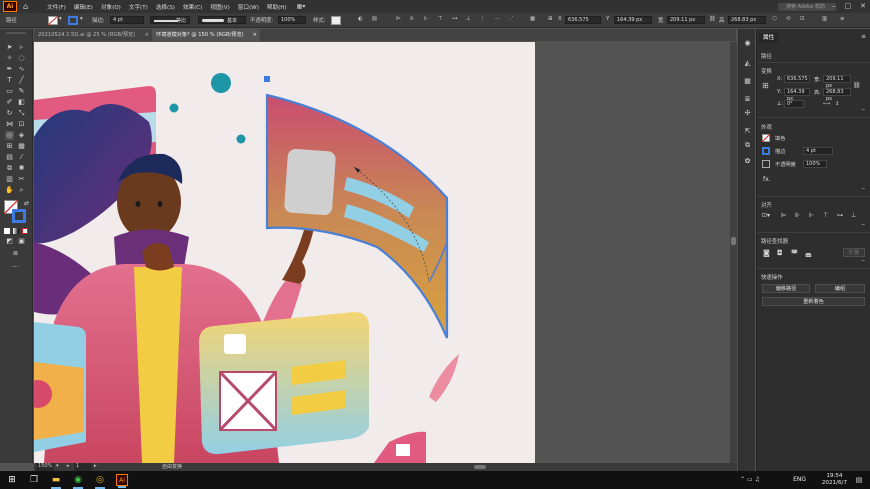 The height and width of the screenshot is (489, 870). What do you see at coordinates (222, 20) in the screenshot?
I see `brush-definition: 基本` at bounding box center [222, 20].